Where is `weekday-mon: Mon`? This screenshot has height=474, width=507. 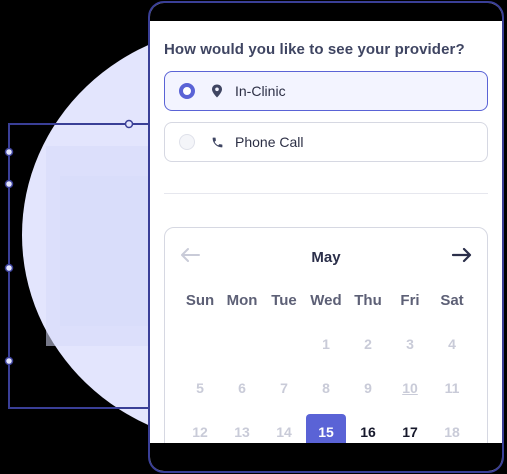 weekday-mon: Mon is located at coordinates (242, 300).